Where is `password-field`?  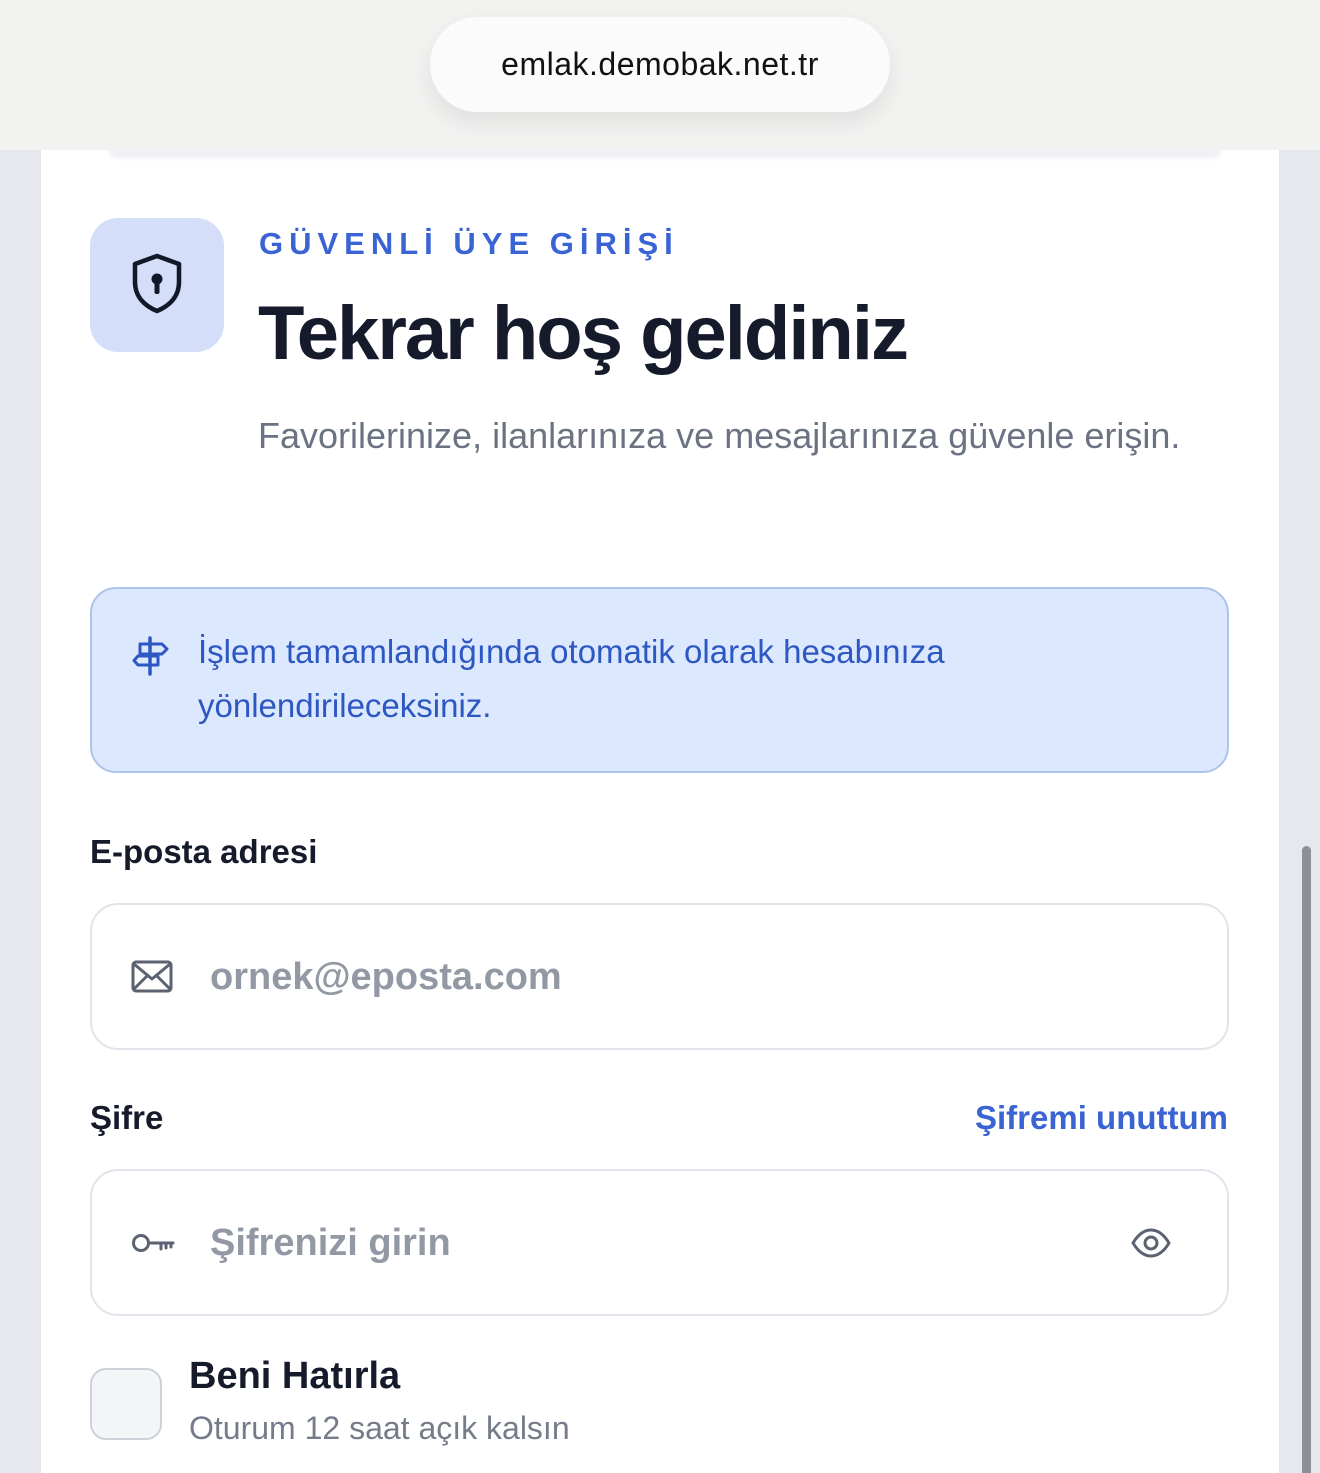 password-field is located at coordinates (659, 1242).